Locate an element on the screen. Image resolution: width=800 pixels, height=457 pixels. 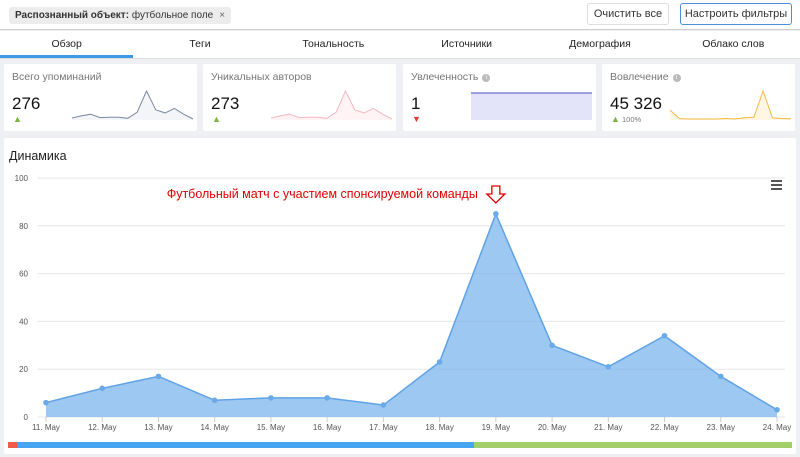
tab-demography: Демография is located at coordinates (599, 44).